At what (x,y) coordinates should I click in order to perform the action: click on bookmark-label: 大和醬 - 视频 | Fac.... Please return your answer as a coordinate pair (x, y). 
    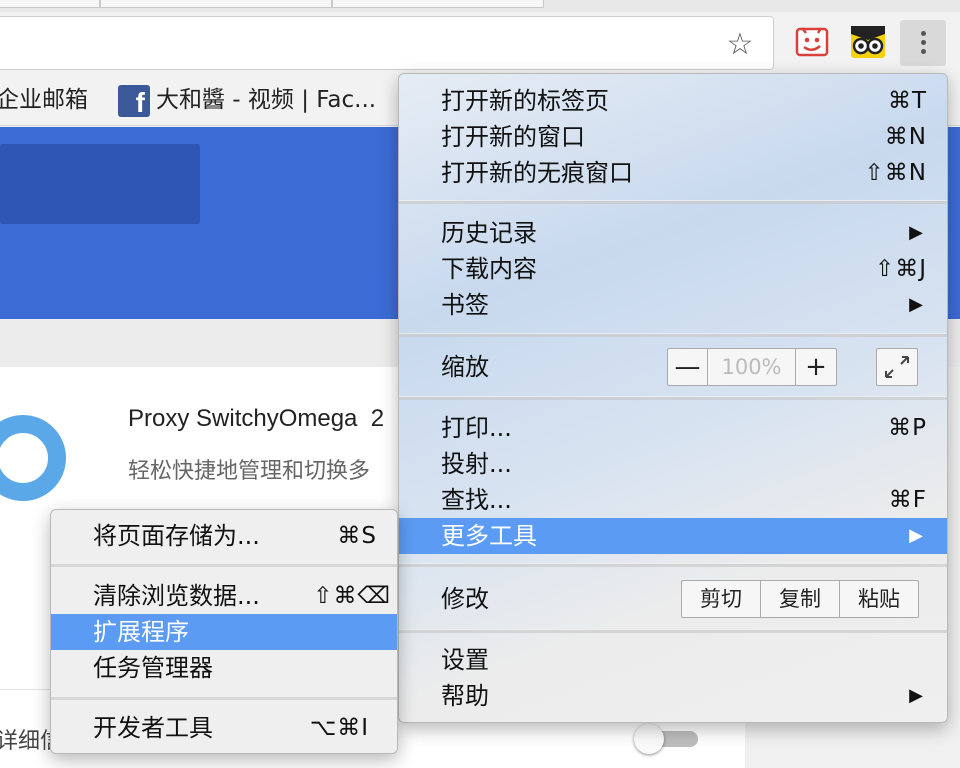
    Looking at the image, I should click on (266, 100).